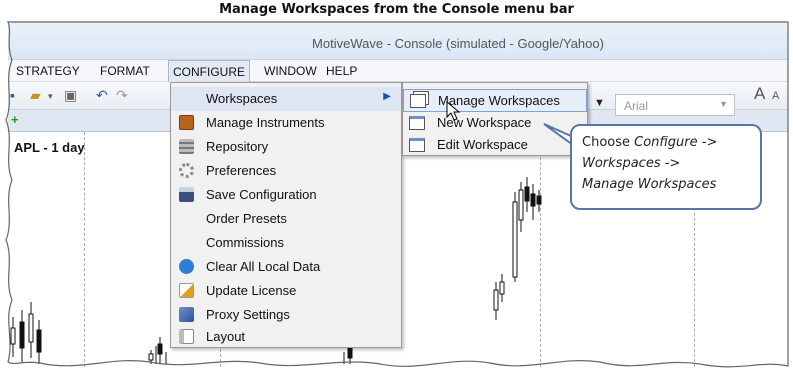 The height and width of the screenshot is (379, 793). What do you see at coordinates (122, 95) in the screenshot?
I see `redo-icon: ↷` at bounding box center [122, 95].